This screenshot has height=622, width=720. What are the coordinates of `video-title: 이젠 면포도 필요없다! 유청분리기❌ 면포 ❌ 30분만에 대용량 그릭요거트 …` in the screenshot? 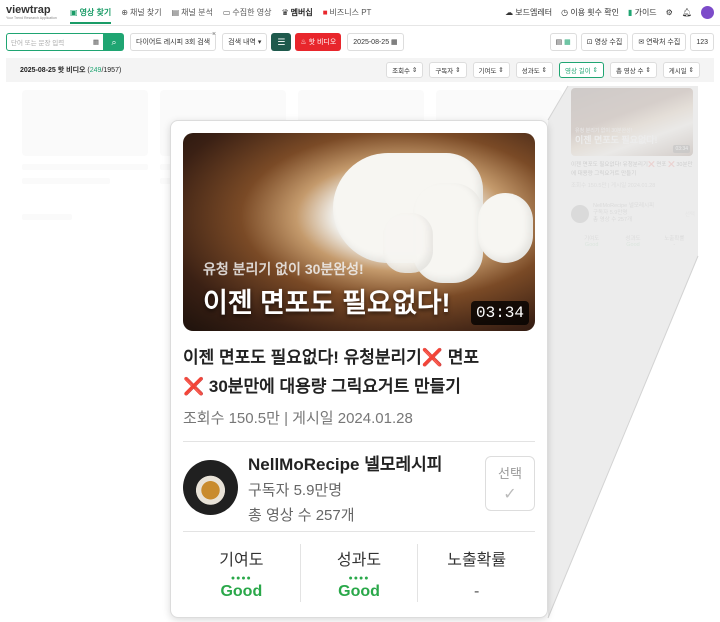 It's located at (359, 372).